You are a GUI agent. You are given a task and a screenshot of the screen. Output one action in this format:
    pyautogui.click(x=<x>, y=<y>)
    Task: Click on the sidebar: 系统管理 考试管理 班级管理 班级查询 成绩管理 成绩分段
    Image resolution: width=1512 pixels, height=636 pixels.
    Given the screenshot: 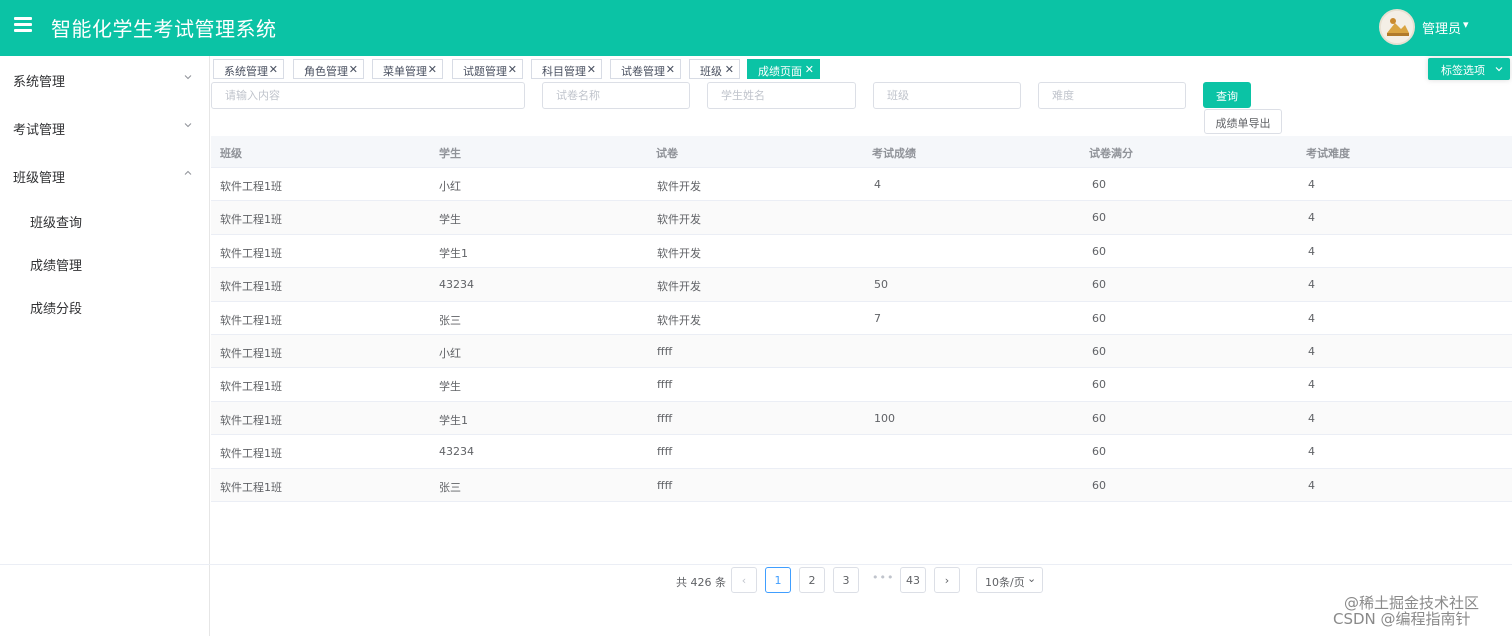 What is the action you would take?
    pyautogui.click(x=105, y=346)
    